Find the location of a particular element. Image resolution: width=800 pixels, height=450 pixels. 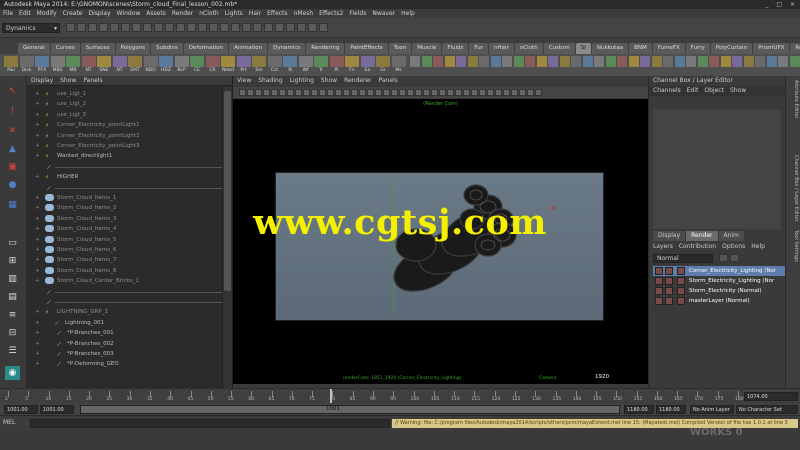

rotate-tool-icon: ▲ is located at coordinates (12, 149).